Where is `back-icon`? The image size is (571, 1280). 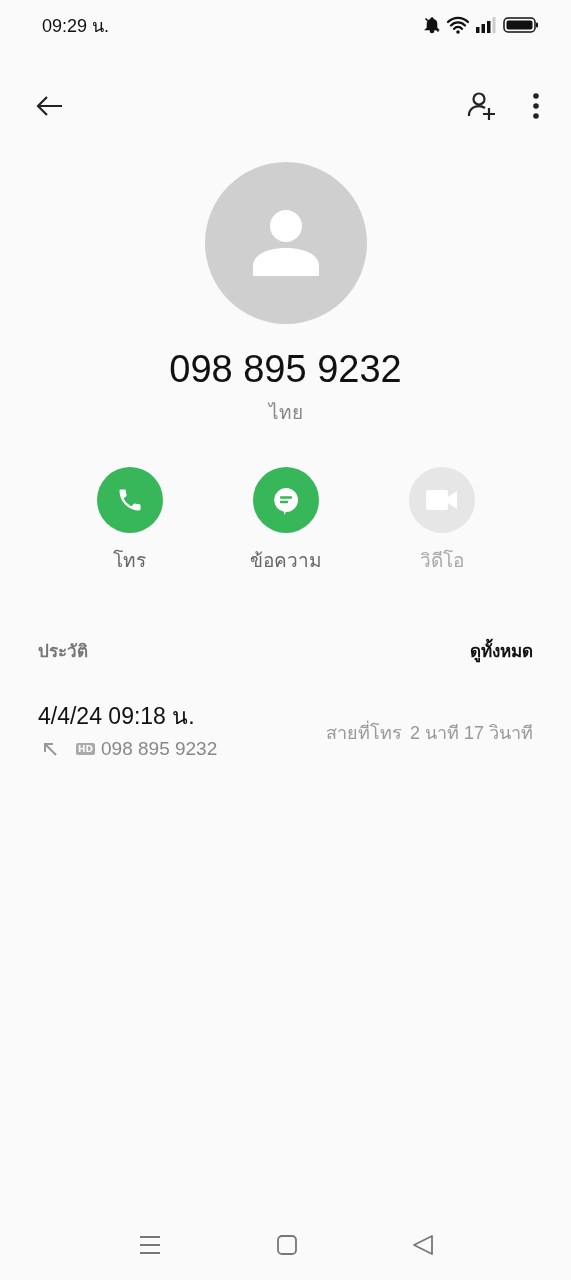
back-icon is located at coordinates (422, 1245).